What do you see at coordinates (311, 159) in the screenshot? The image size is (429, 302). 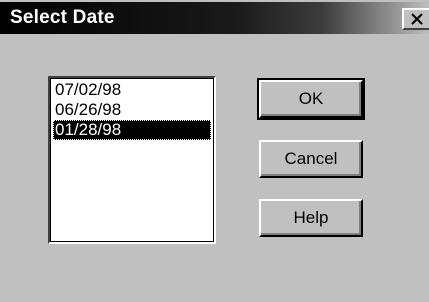 I see `cancel-button: Cancel` at bounding box center [311, 159].